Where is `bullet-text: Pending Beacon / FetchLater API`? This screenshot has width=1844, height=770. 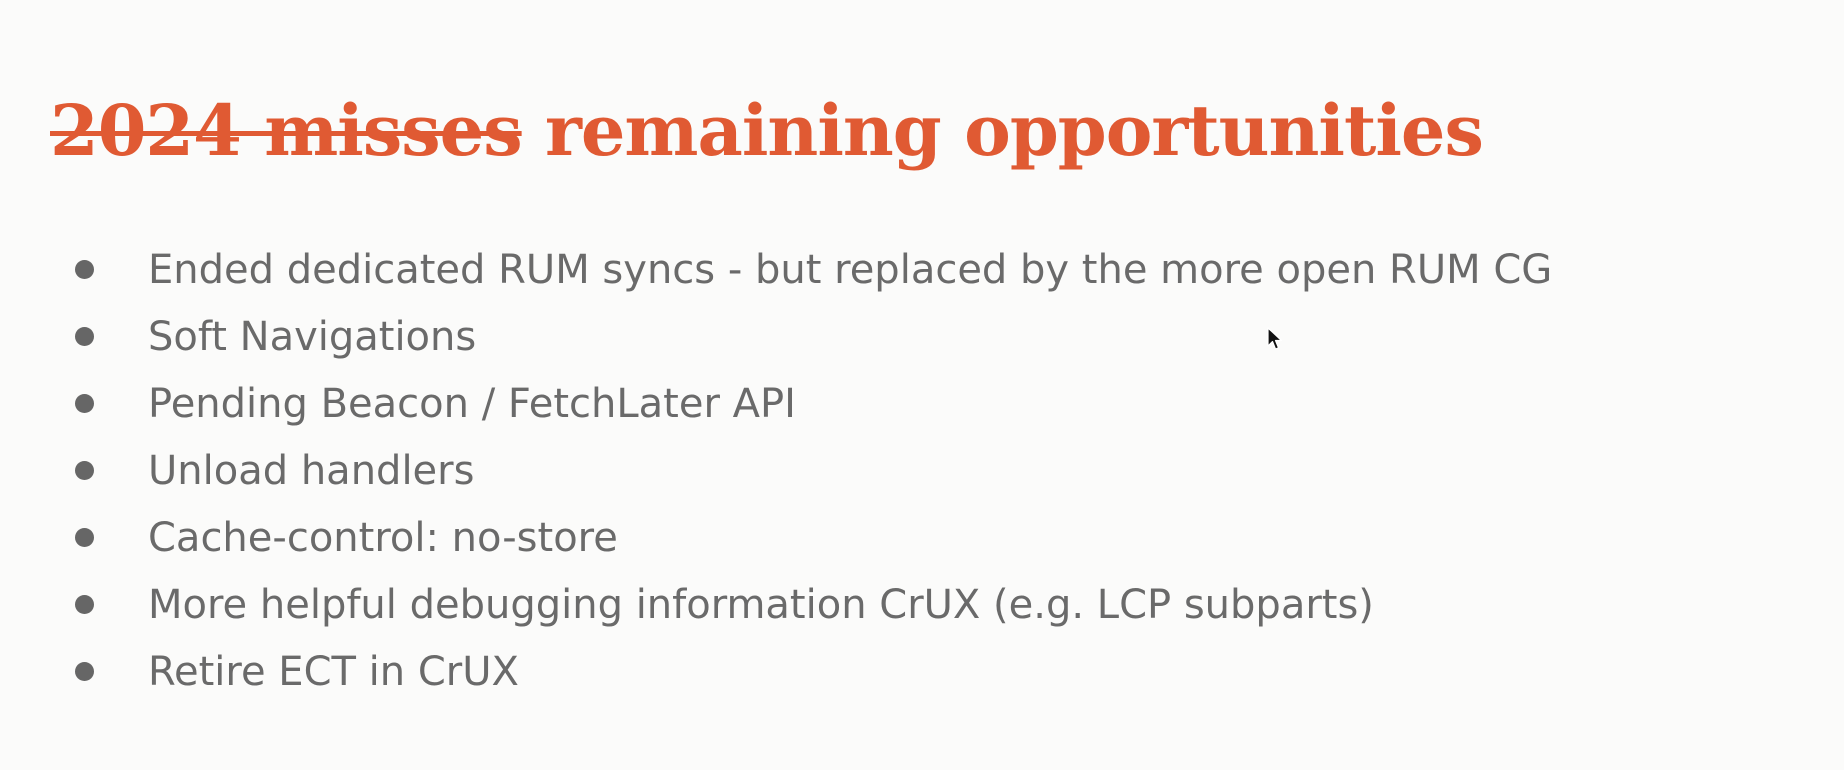 bullet-text: Pending Beacon / FetchLater API is located at coordinates (472, 403).